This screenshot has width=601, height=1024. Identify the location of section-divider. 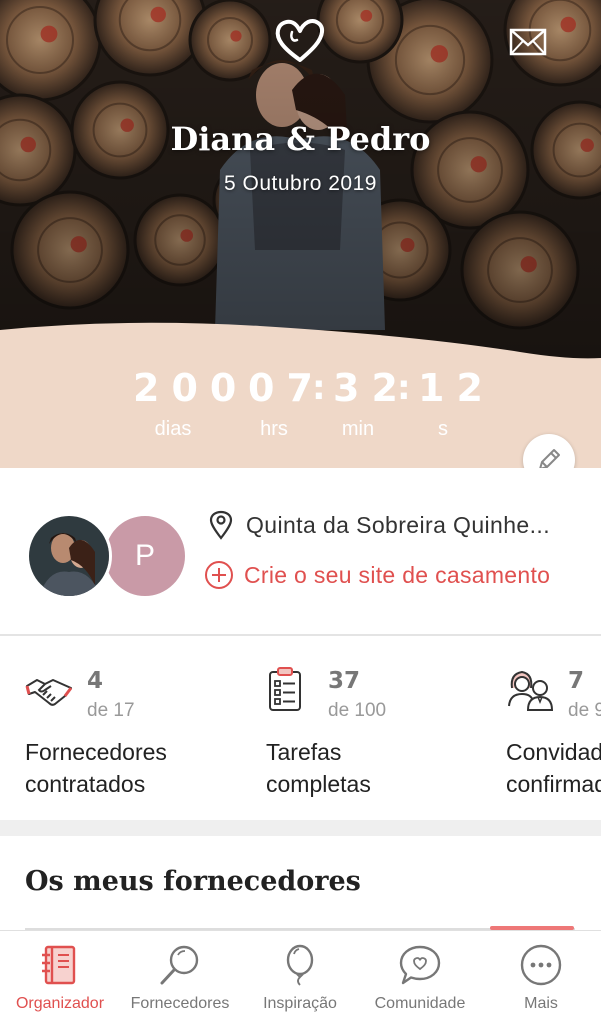
(300, 828).